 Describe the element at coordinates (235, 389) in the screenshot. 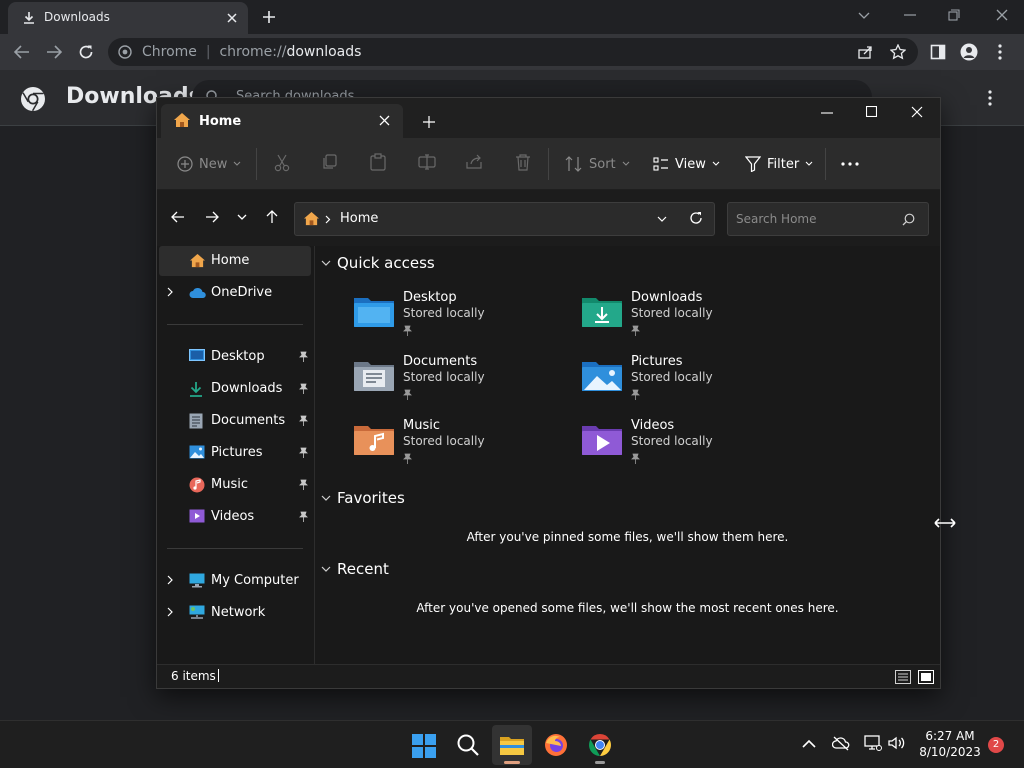

I see `nav-item-downloads: Downloads` at that location.